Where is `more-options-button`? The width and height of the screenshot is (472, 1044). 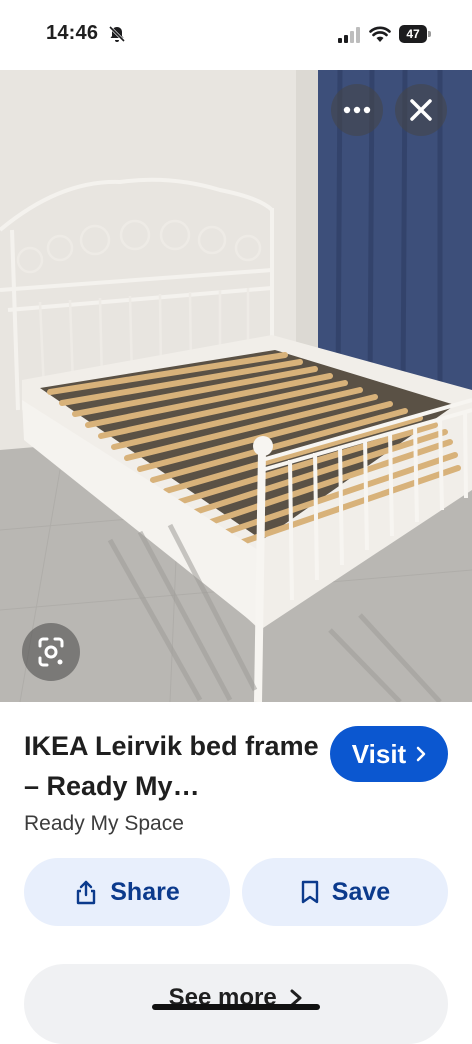
more-options-button is located at coordinates (357, 110).